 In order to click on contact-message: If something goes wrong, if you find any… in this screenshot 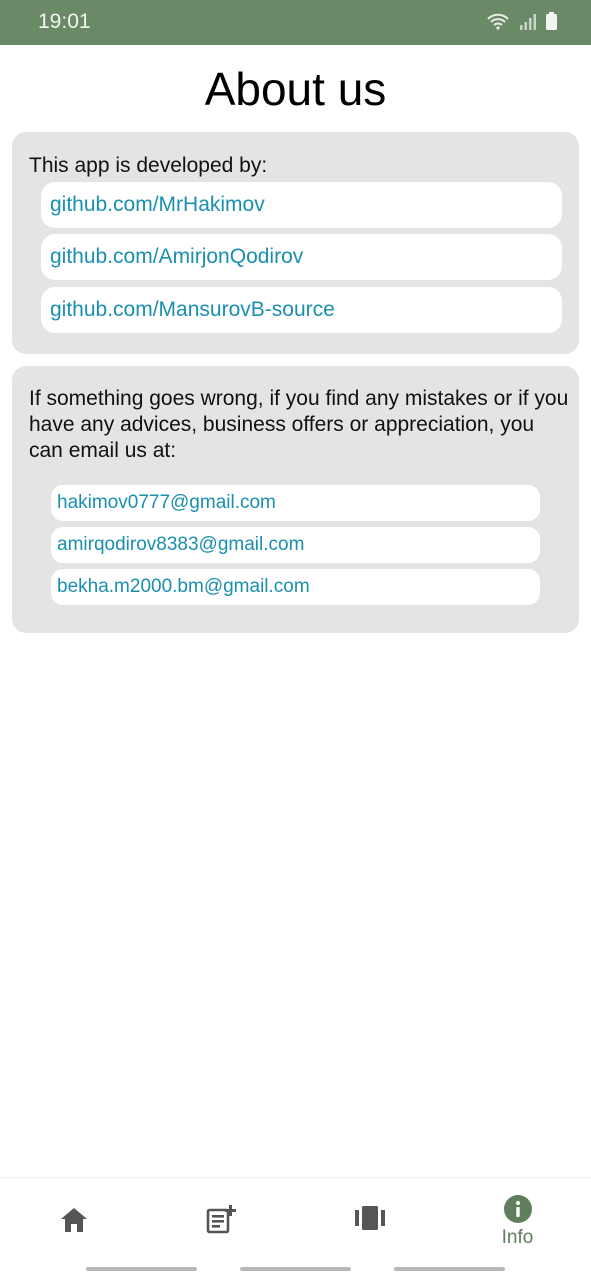, I will do `click(299, 424)`.